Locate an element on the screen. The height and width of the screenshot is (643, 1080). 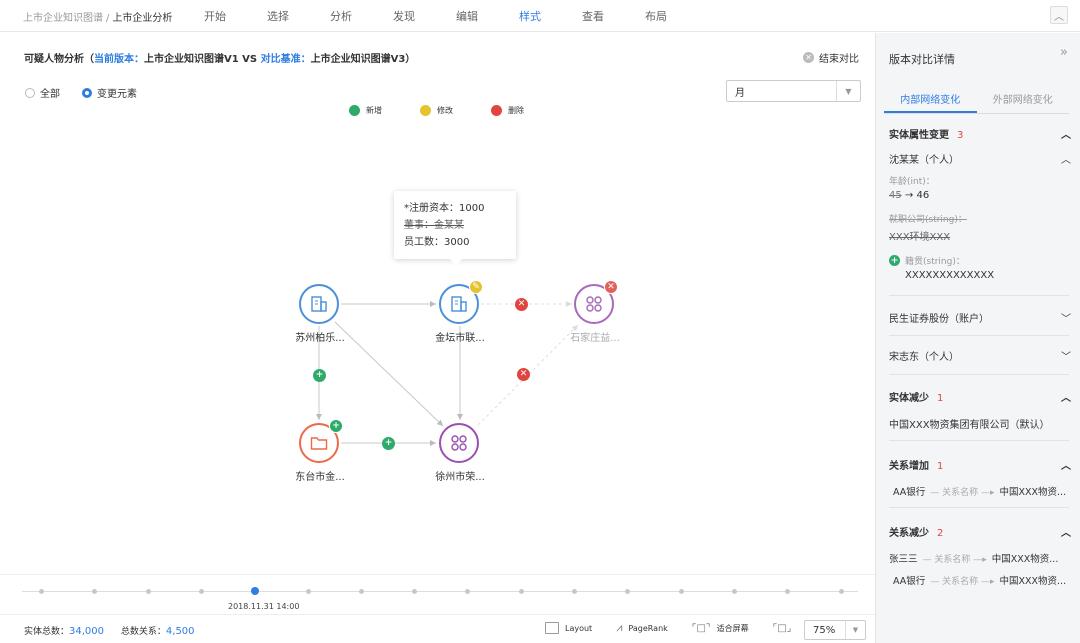
relation-total-label: 总数关系： is located at coordinates (143, 632).